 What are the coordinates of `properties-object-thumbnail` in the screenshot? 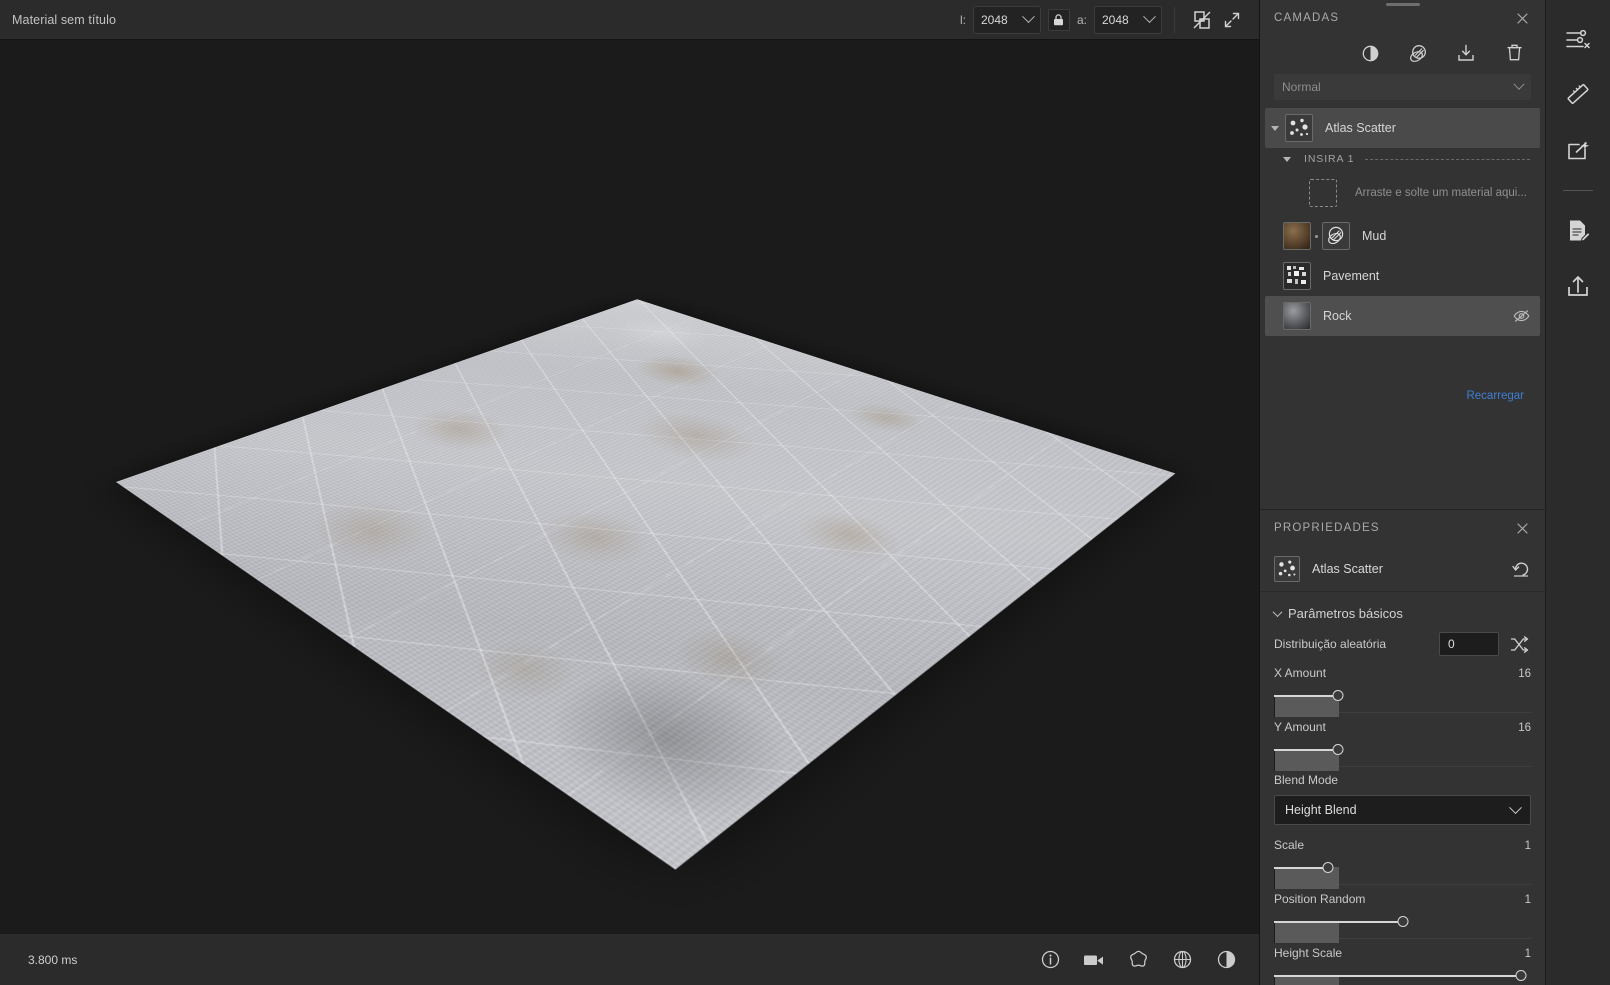 It's located at (1287, 568).